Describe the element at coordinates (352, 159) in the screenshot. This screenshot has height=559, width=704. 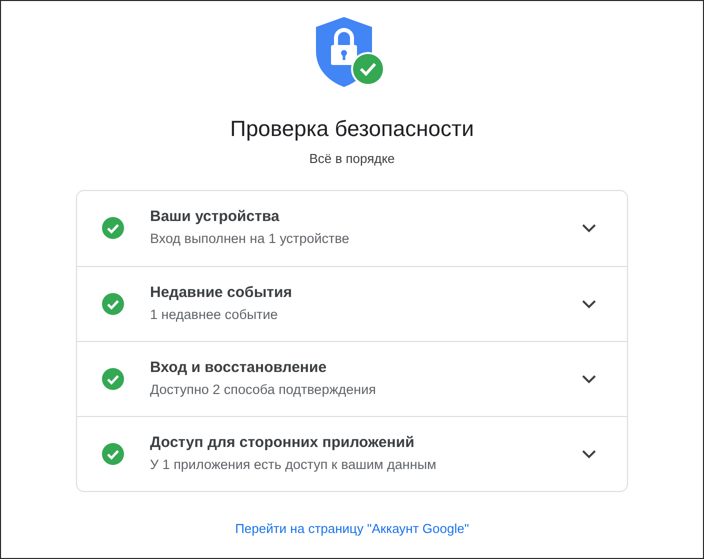
I see `status-subtitle: Всё в порядке` at that location.